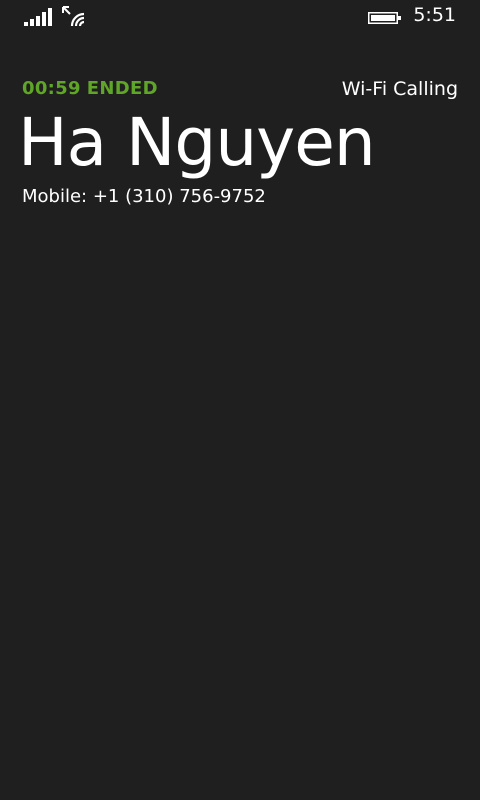  Describe the element at coordinates (122, 88) in the screenshot. I see `call-state: ENDED` at that location.